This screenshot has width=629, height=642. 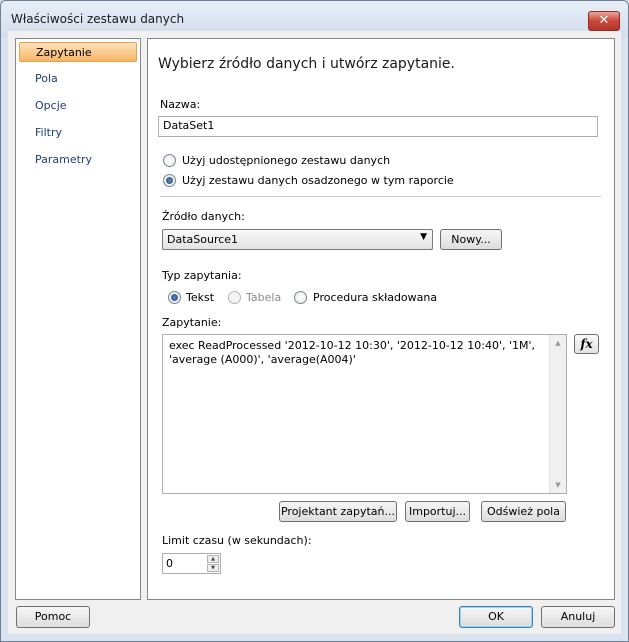 I want to click on window-title: Właściwości zestawu danych, so click(x=98, y=19).